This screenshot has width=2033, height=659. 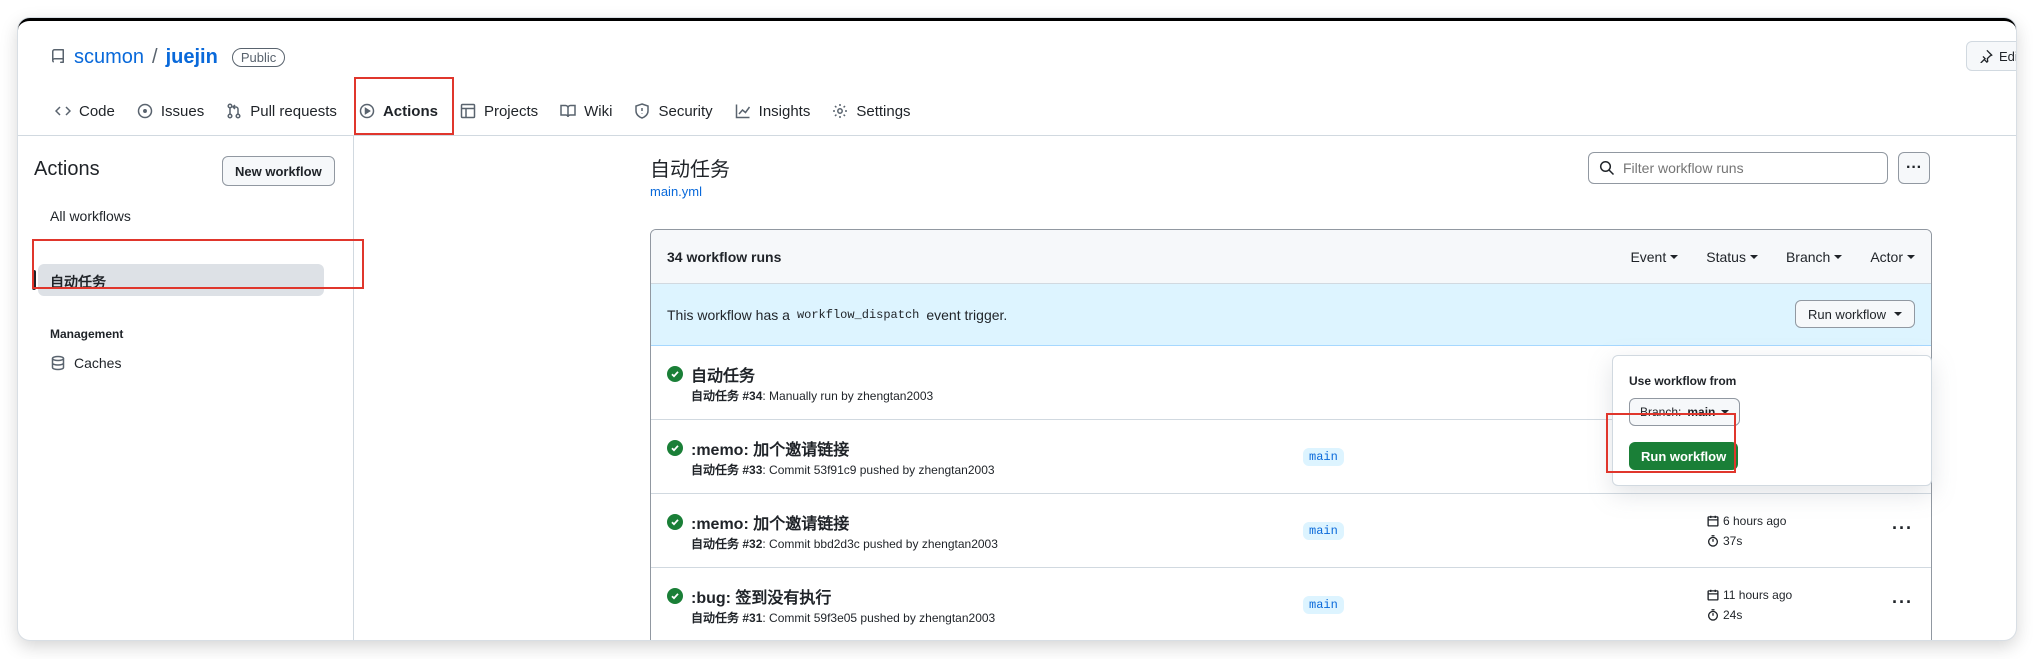 What do you see at coordinates (90, 216) in the screenshot?
I see `sidebar-item-all-workflows: All workflows` at bounding box center [90, 216].